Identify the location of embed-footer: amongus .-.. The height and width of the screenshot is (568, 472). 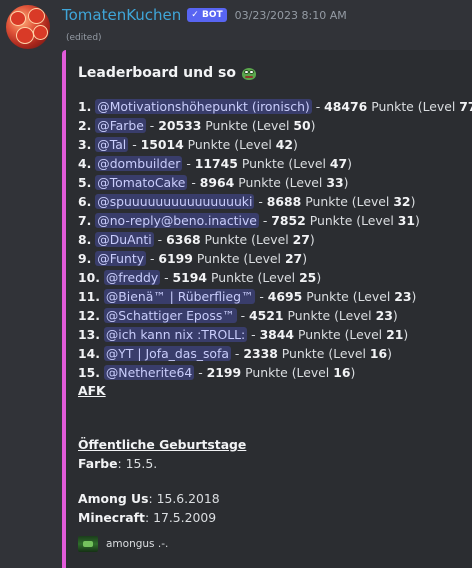
(123, 544).